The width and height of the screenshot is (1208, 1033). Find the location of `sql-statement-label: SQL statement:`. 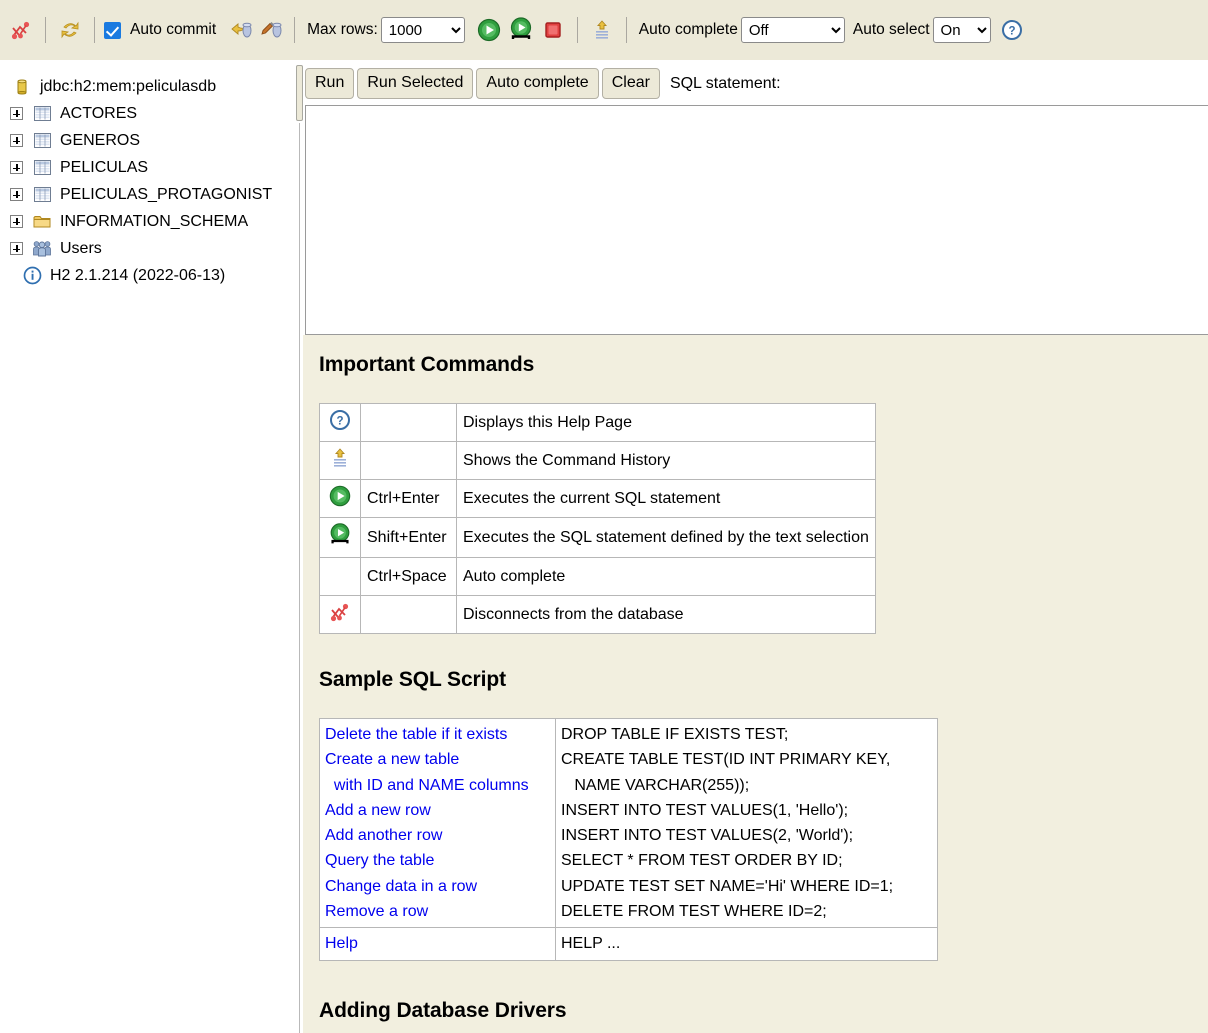

sql-statement-label: SQL statement: is located at coordinates (725, 83).